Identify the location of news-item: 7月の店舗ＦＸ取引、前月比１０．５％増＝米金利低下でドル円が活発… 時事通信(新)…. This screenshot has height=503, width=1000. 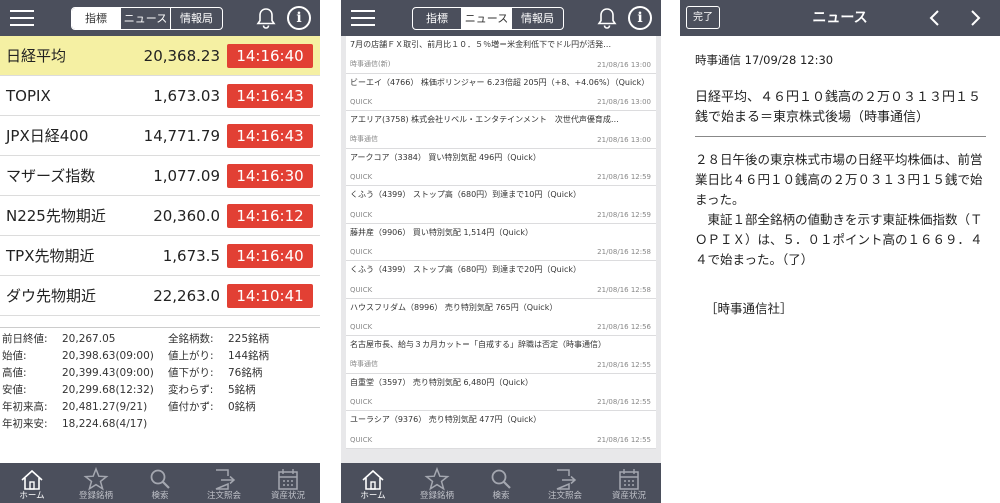
(501, 55).